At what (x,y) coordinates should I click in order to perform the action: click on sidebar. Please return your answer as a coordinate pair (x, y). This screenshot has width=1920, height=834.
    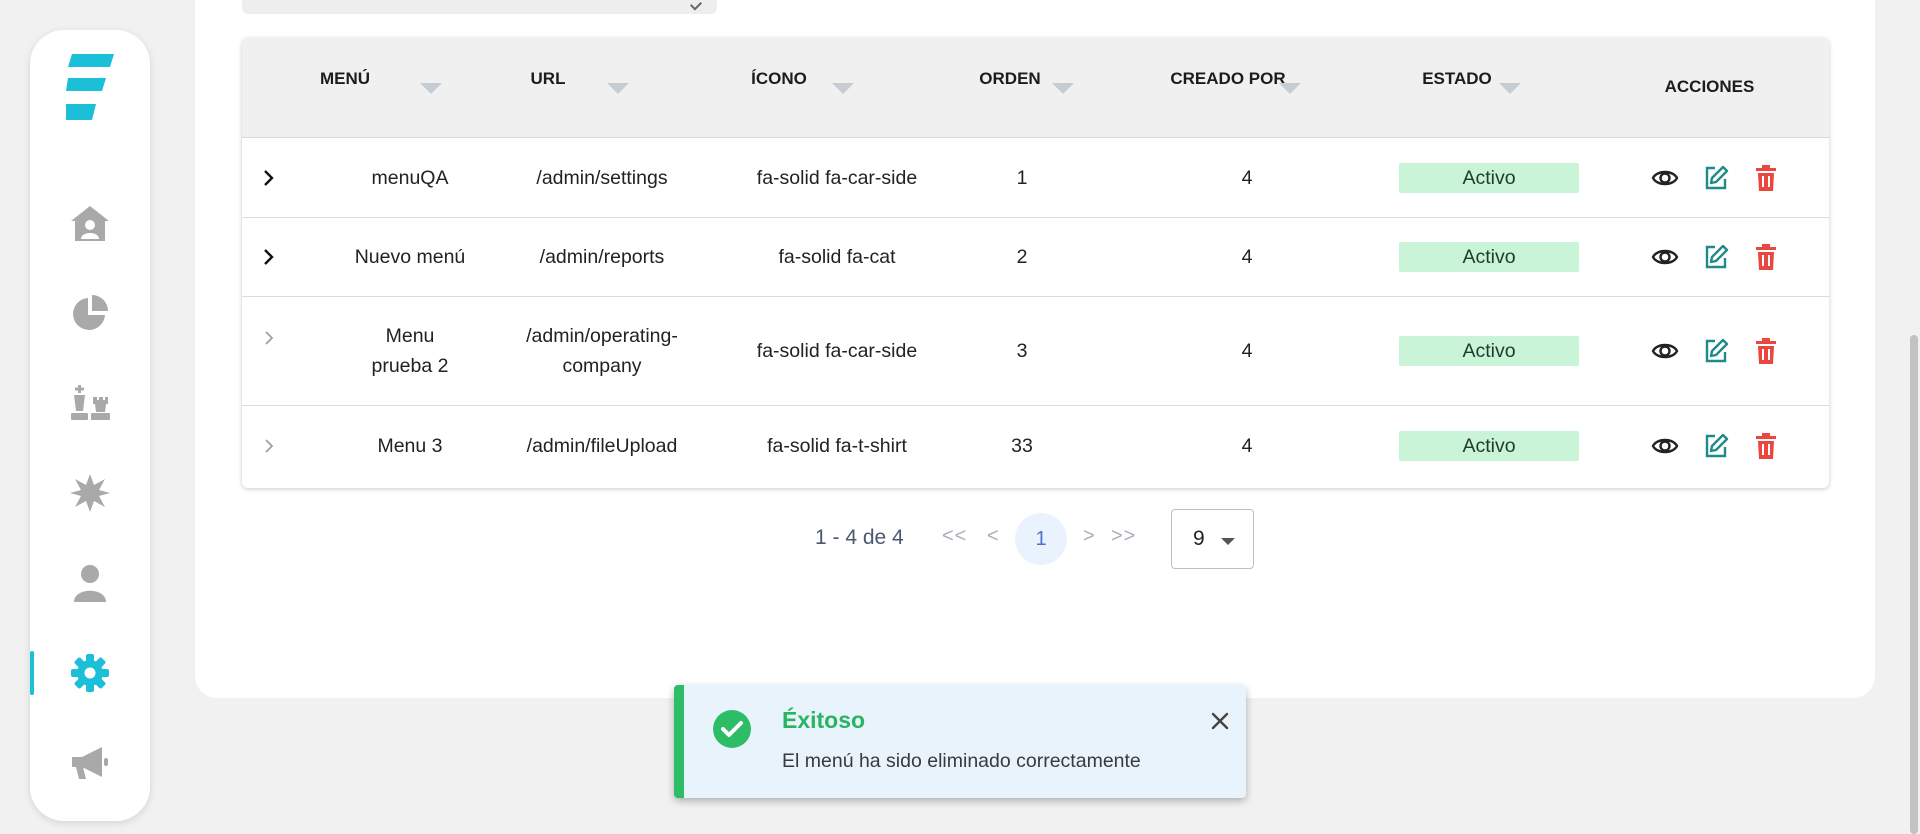
    Looking at the image, I should click on (90, 425).